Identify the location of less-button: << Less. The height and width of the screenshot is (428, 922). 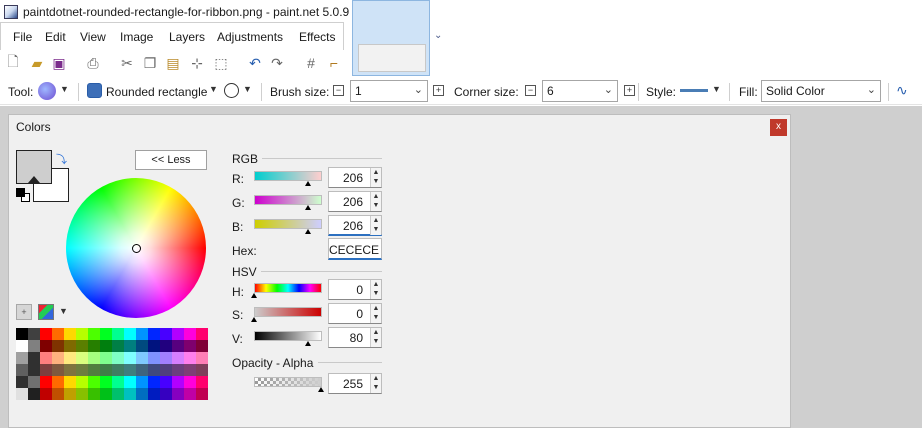
(171, 160).